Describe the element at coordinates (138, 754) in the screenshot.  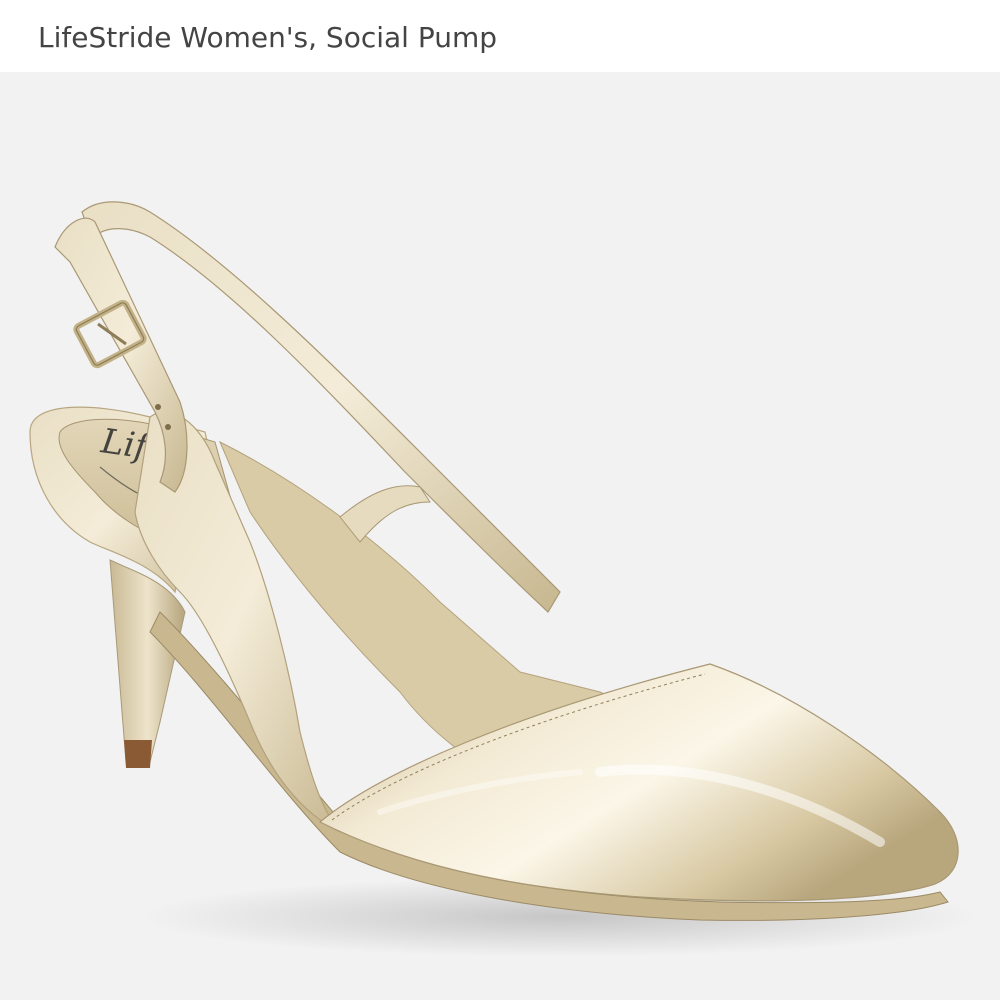
I see `heel-tip` at that location.